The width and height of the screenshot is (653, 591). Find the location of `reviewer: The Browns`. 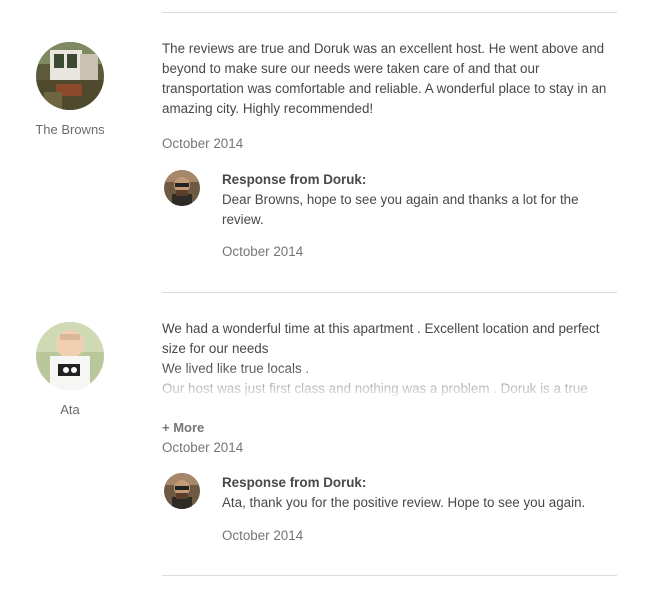

reviewer: The Browns is located at coordinates (70, 89).